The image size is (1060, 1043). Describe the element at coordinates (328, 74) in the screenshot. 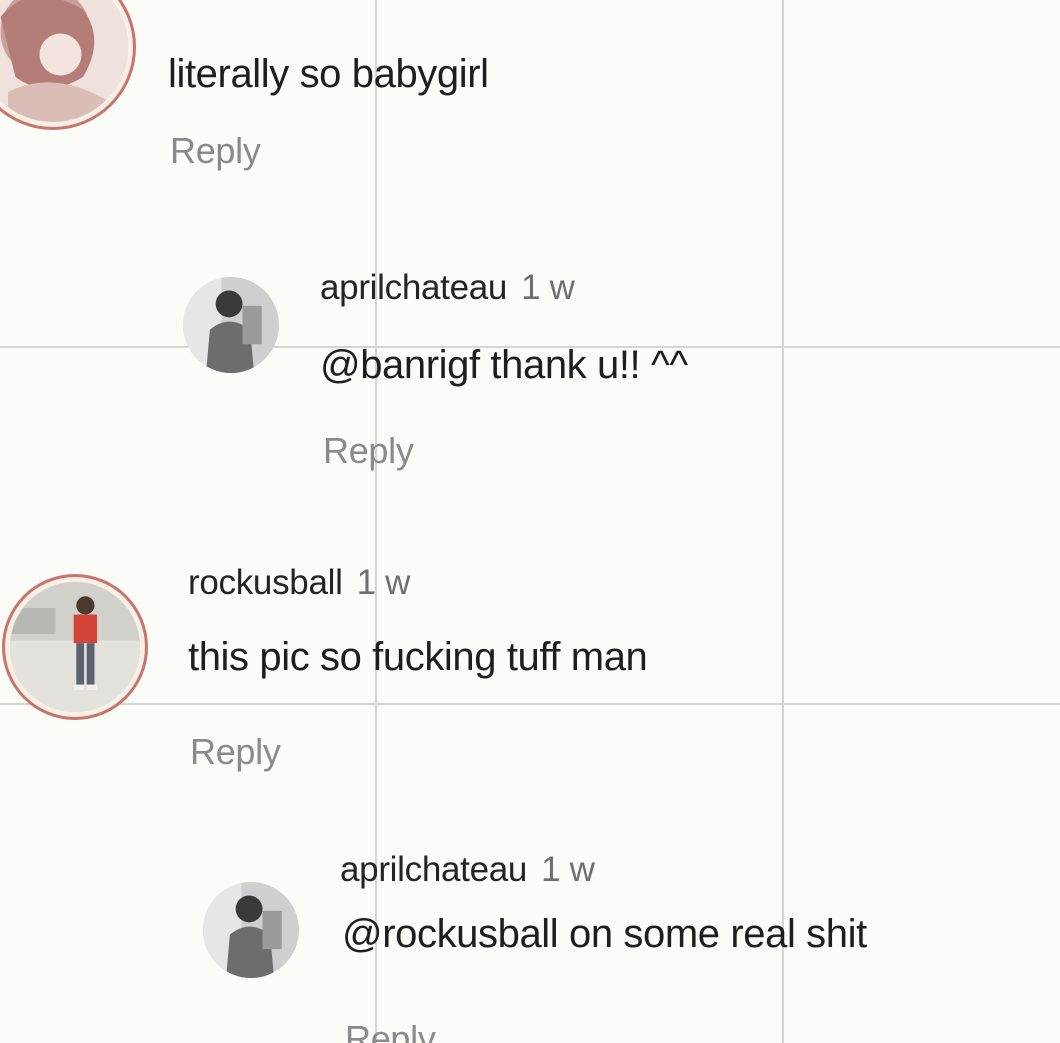

I see `comment-text: literally so babygirl` at that location.